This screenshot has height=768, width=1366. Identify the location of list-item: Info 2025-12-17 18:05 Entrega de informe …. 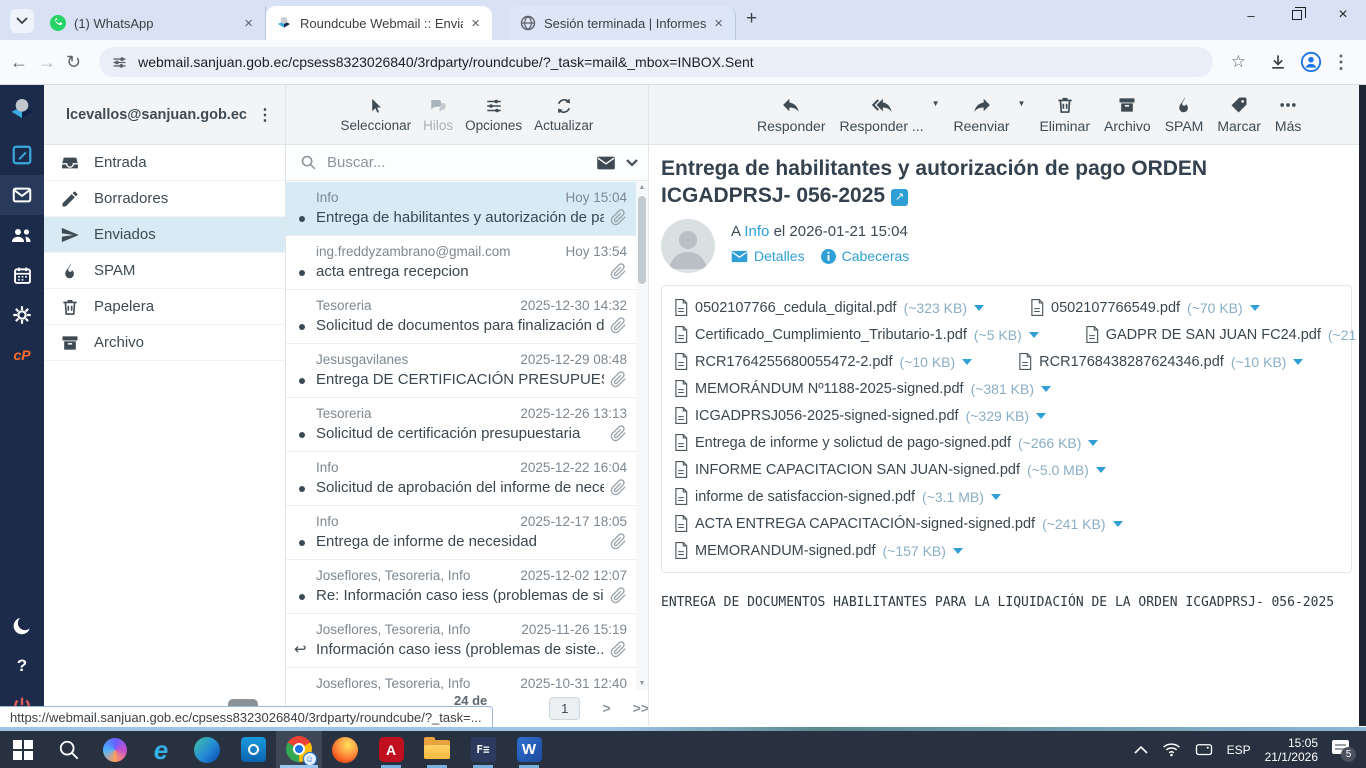
(461, 533).